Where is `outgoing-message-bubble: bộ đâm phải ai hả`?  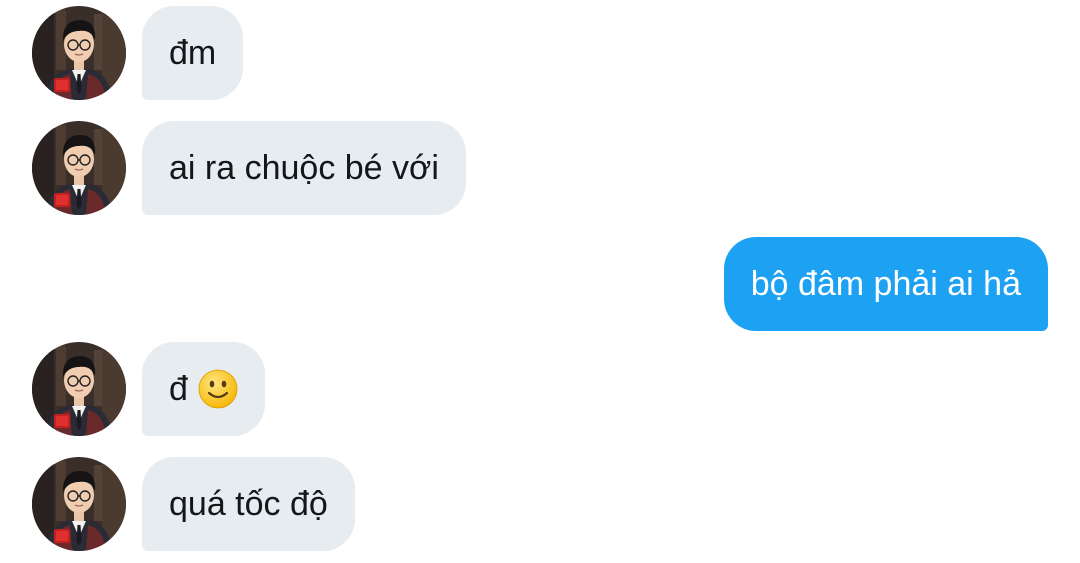
outgoing-message-bubble: bộ đâm phải ai hả is located at coordinates (885, 284).